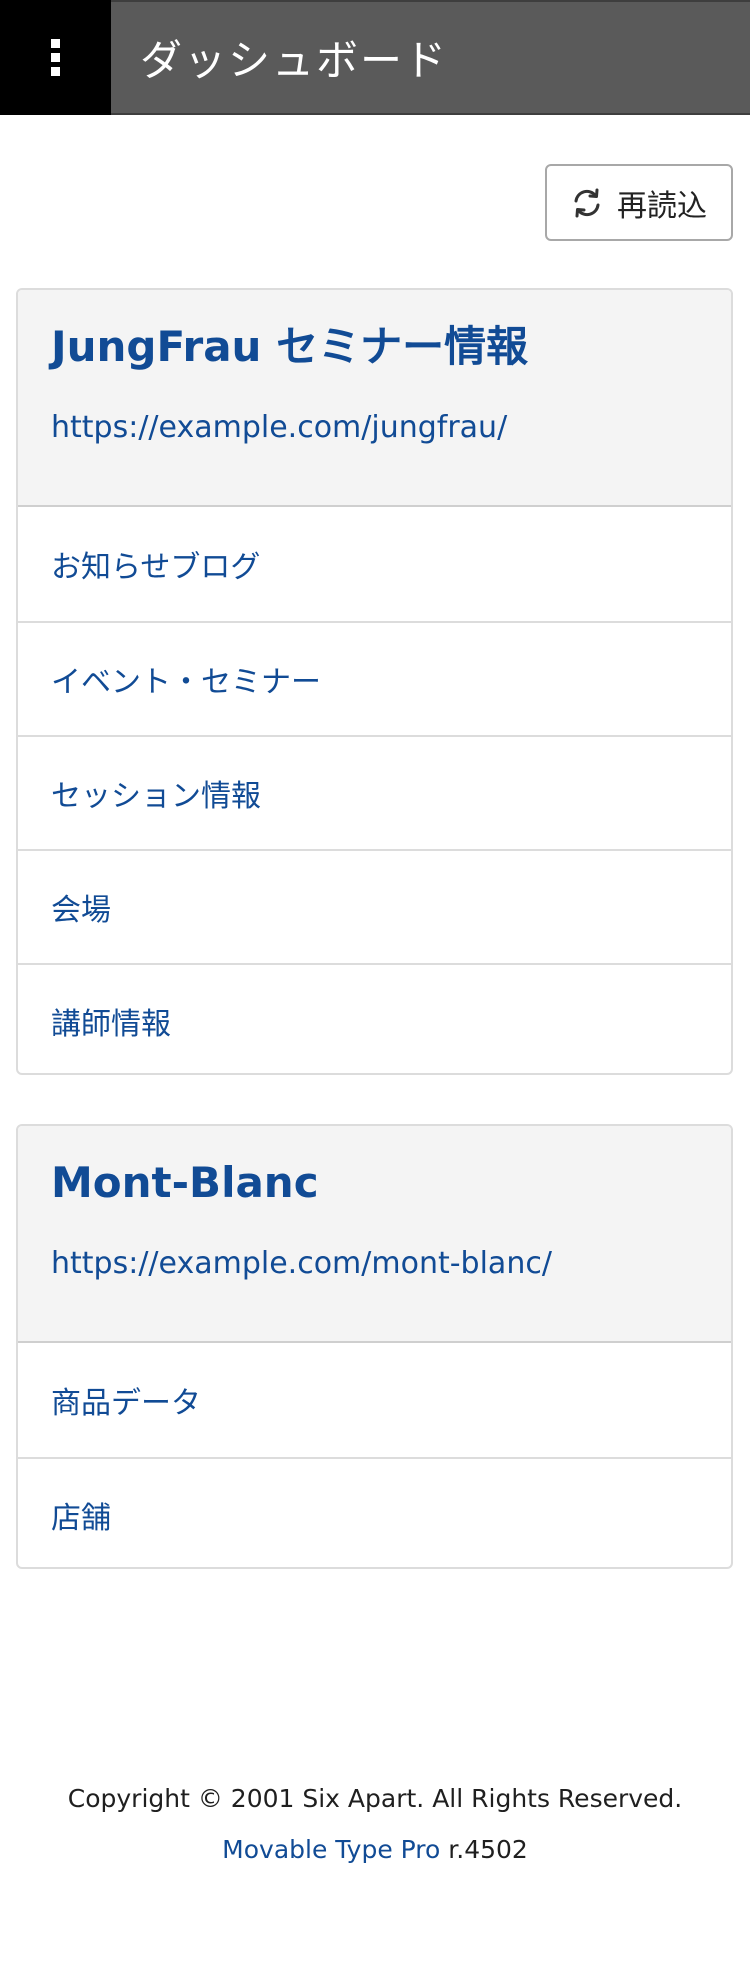 The height and width of the screenshot is (1968, 750). Describe the element at coordinates (374, 1400) in the screenshot. I see `menu-item-product-data: 商品データ` at that location.